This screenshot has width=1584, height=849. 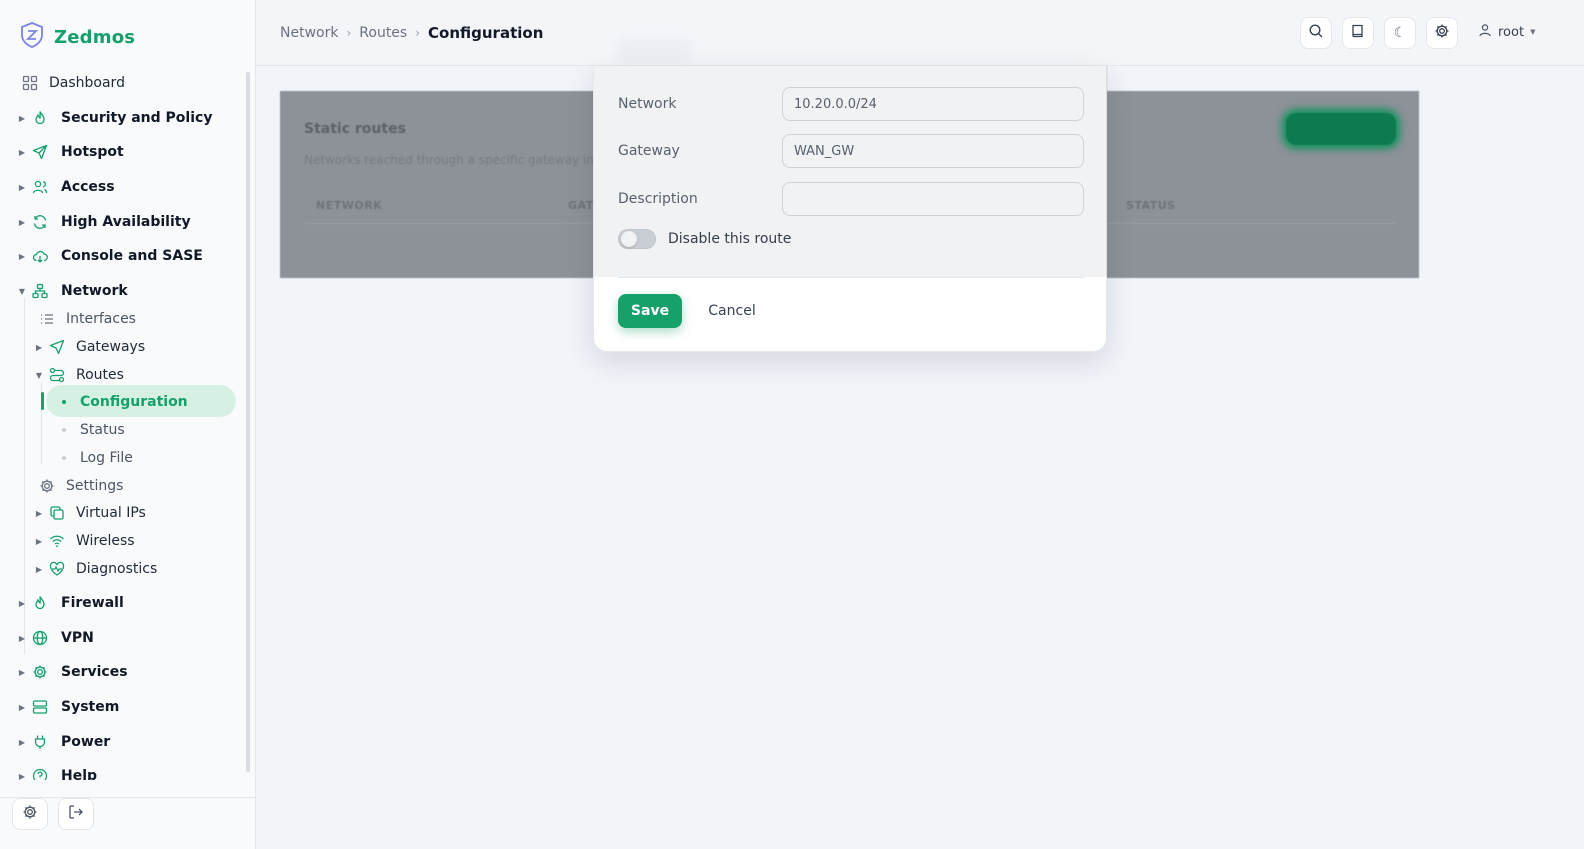 I want to click on brand: Zedmos, so click(x=77, y=37).